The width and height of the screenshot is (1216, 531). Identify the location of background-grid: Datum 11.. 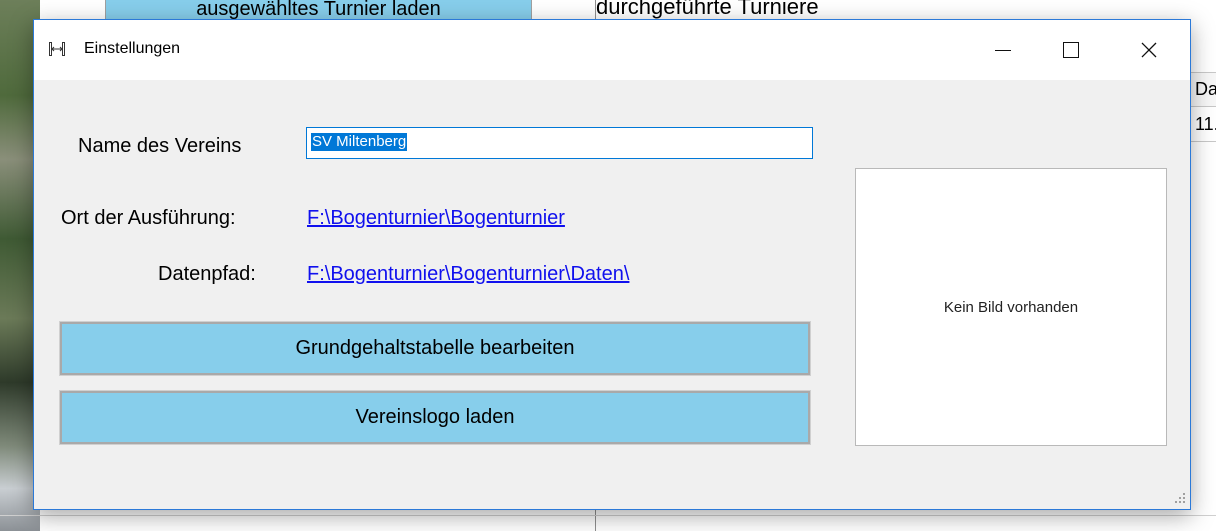
(1203, 108).